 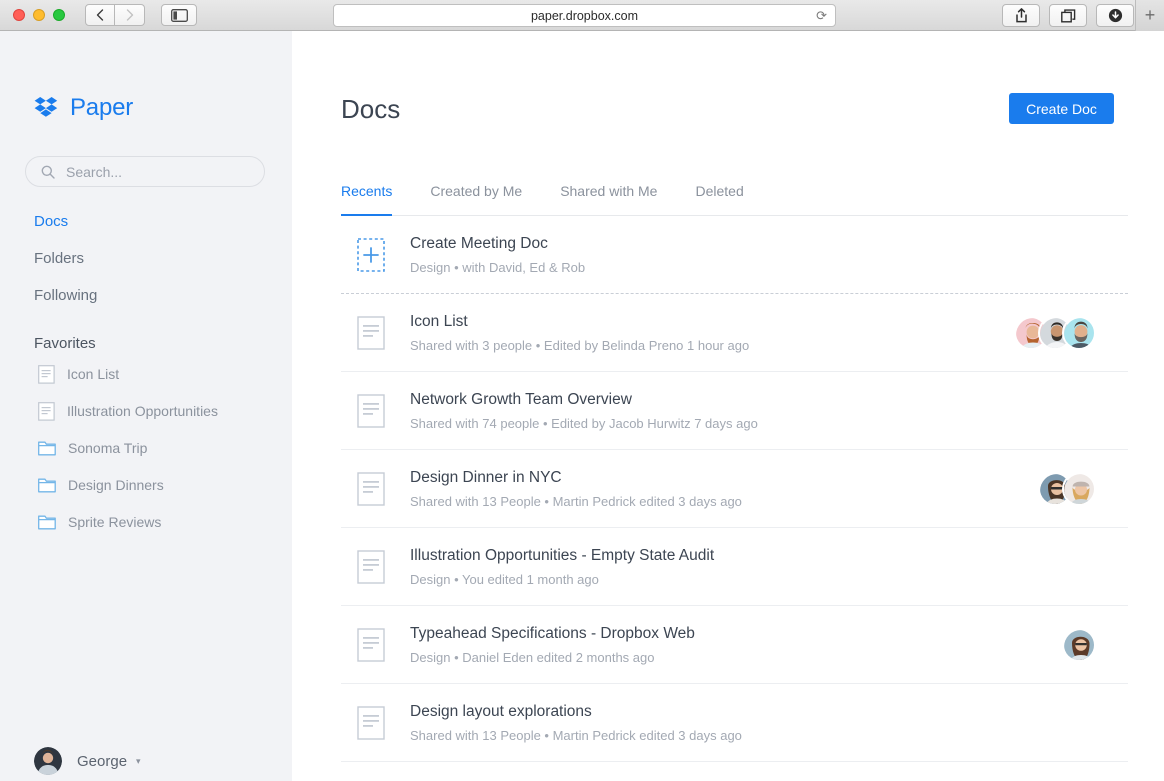 I want to click on favorite-label: Sprite Reviews, so click(x=115, y=522).